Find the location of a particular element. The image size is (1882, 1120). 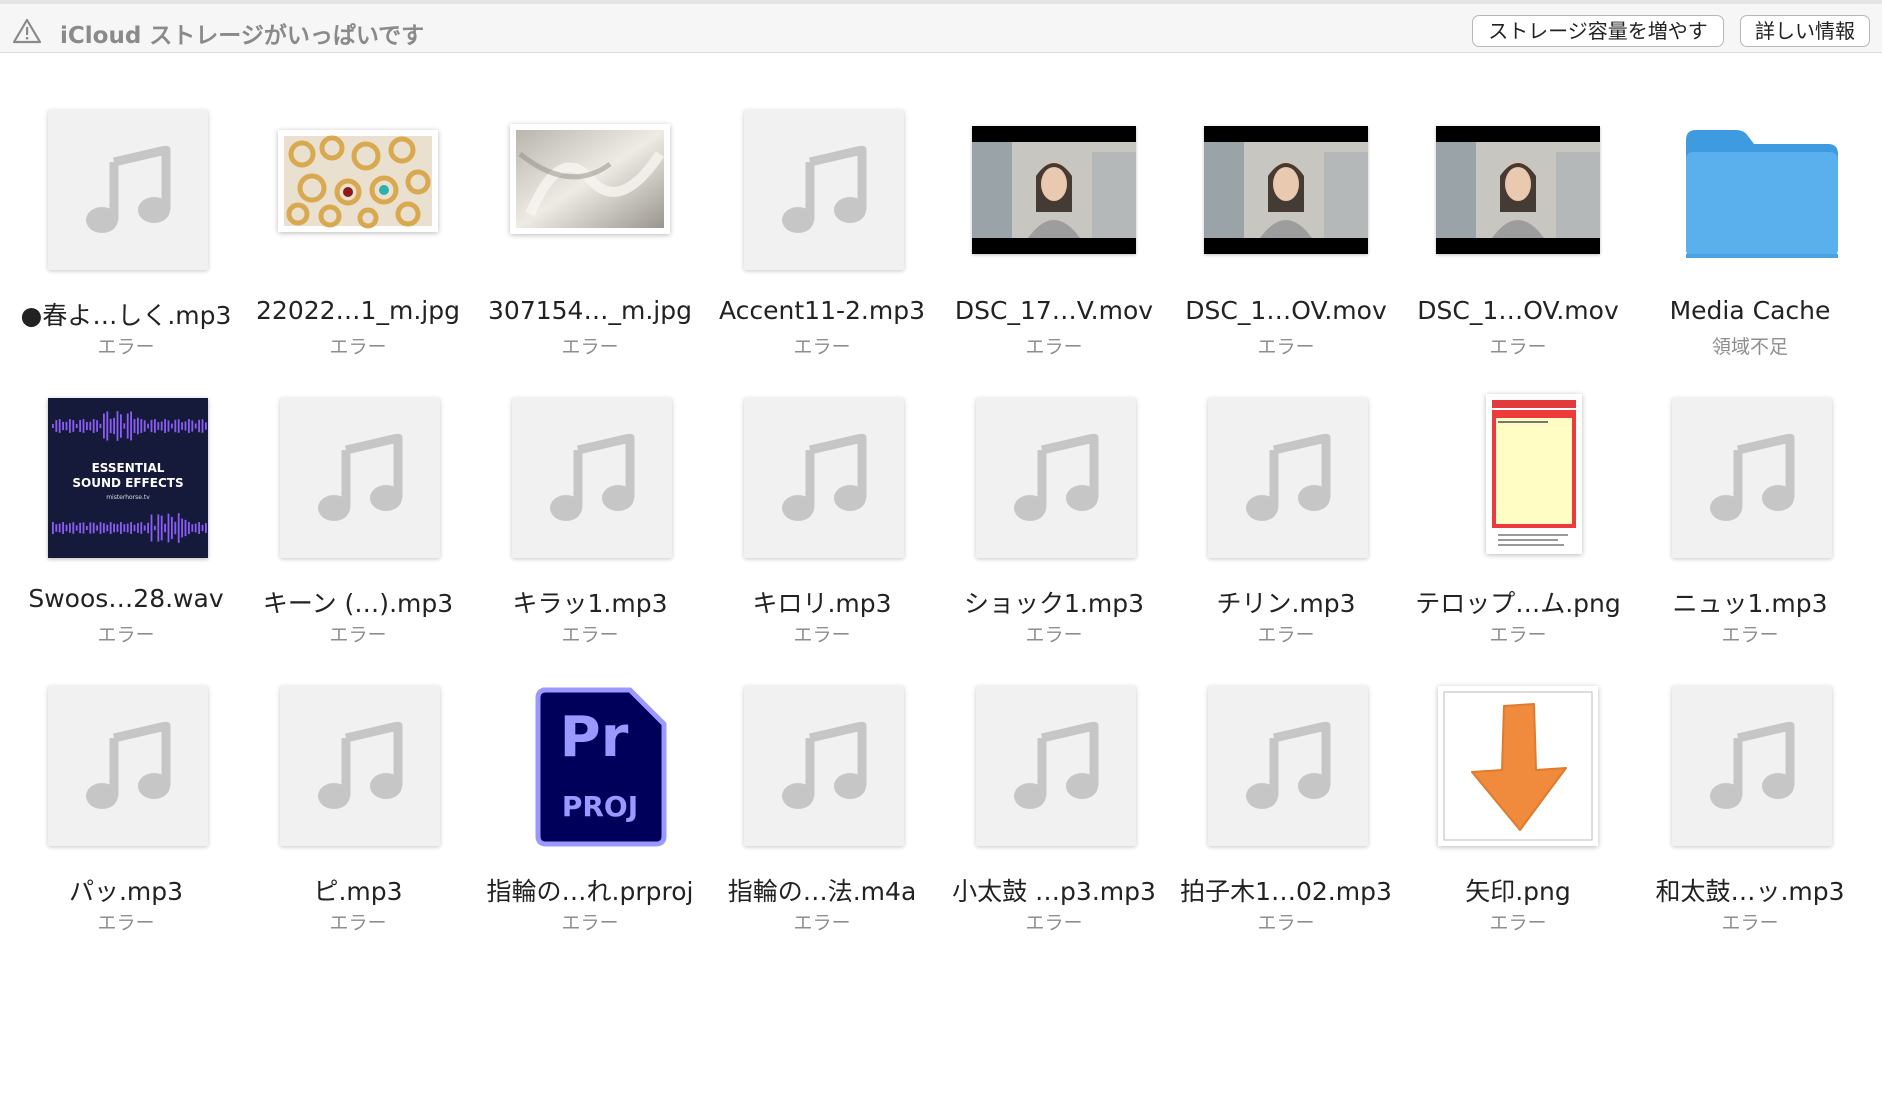

file-item: 307154…_m.jpg エラー is located at coordinates (590, 235).